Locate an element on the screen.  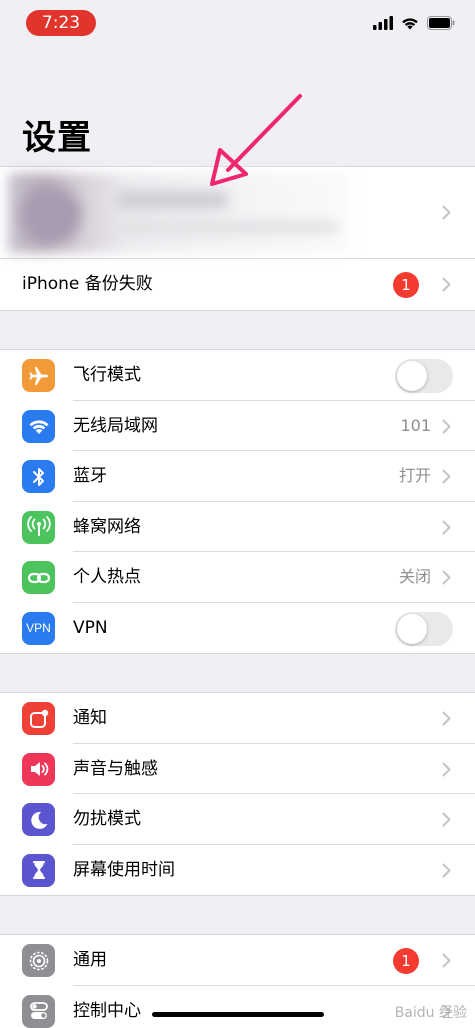
row-value: 打开 is located at coordinates (414, 475).